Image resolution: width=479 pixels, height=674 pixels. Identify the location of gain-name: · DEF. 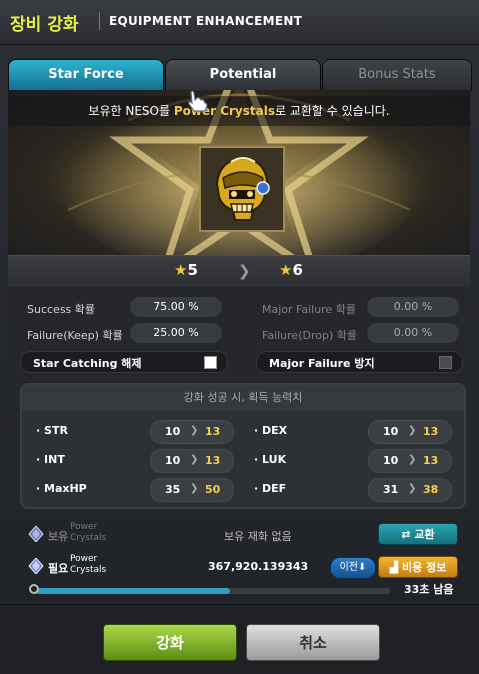
(270, 488).